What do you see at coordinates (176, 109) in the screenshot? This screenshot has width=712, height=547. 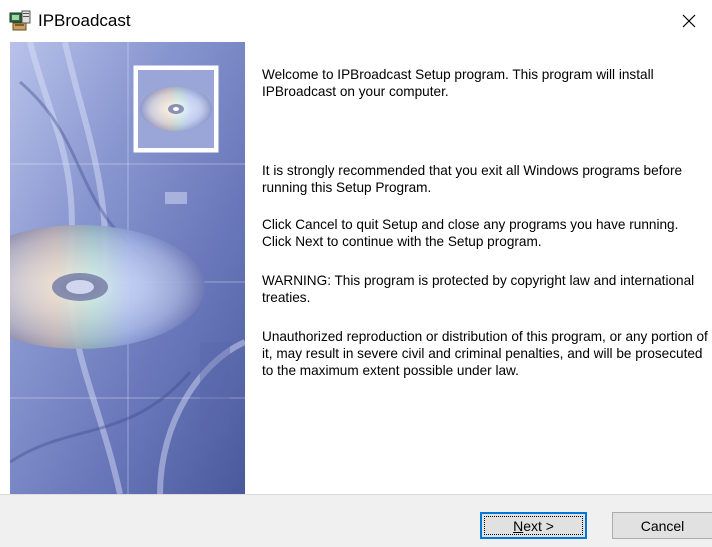 I see `cd-disc-thumbnail-image` at bounding box center [176, 109].